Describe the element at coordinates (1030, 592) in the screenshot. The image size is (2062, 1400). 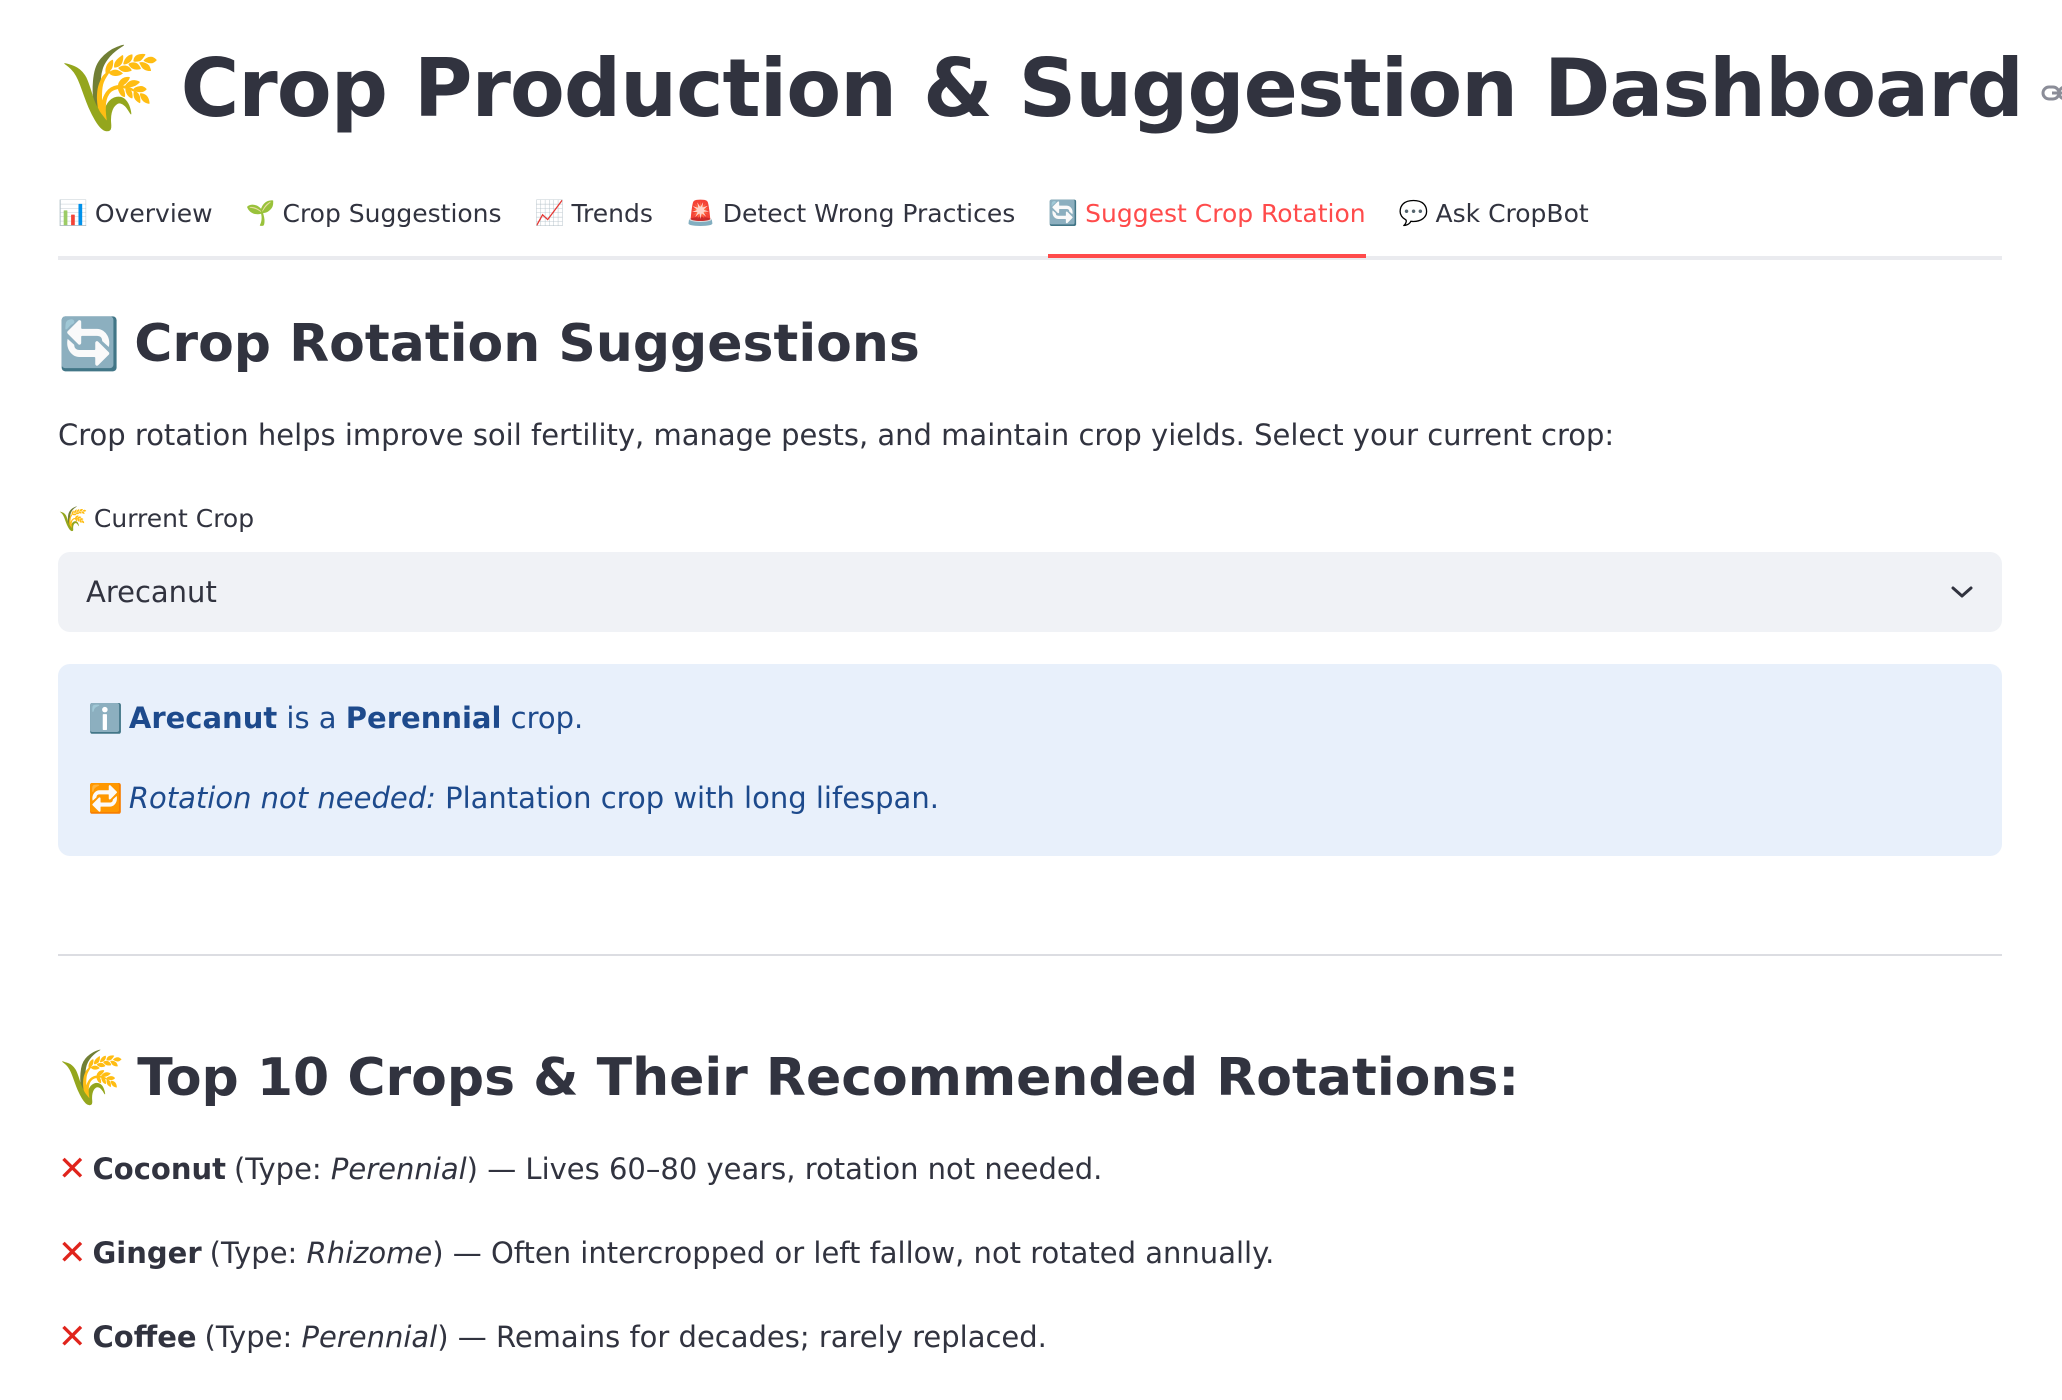
I see `current-crop-select: Arecanut` at that location.